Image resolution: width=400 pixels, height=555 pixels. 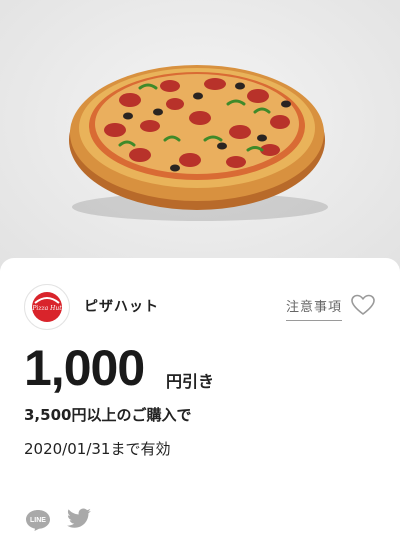 I want to click on twitter-icon, so click(x=79, y=519).